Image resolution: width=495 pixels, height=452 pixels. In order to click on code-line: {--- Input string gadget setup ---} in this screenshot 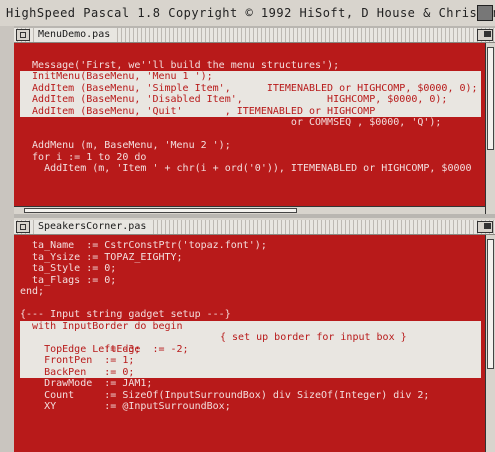, I will do `click(125, 314)`.